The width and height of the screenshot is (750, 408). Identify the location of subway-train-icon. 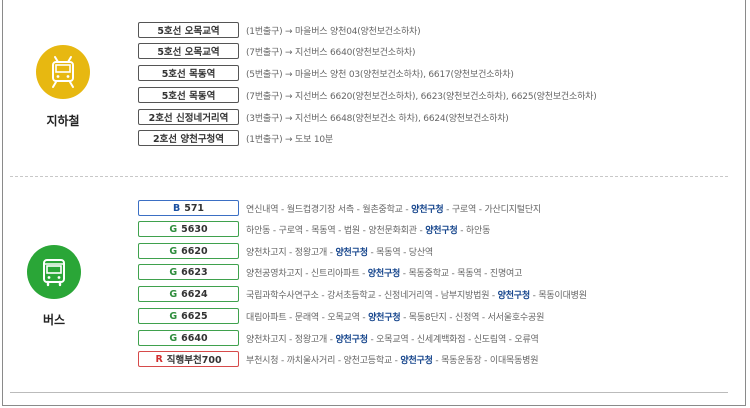
(63, 72).